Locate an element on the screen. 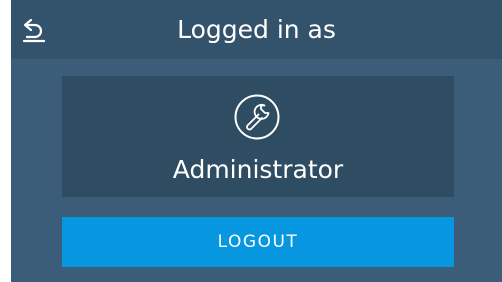  logout-button: LOGOUT is located at coordinates (258, 242).